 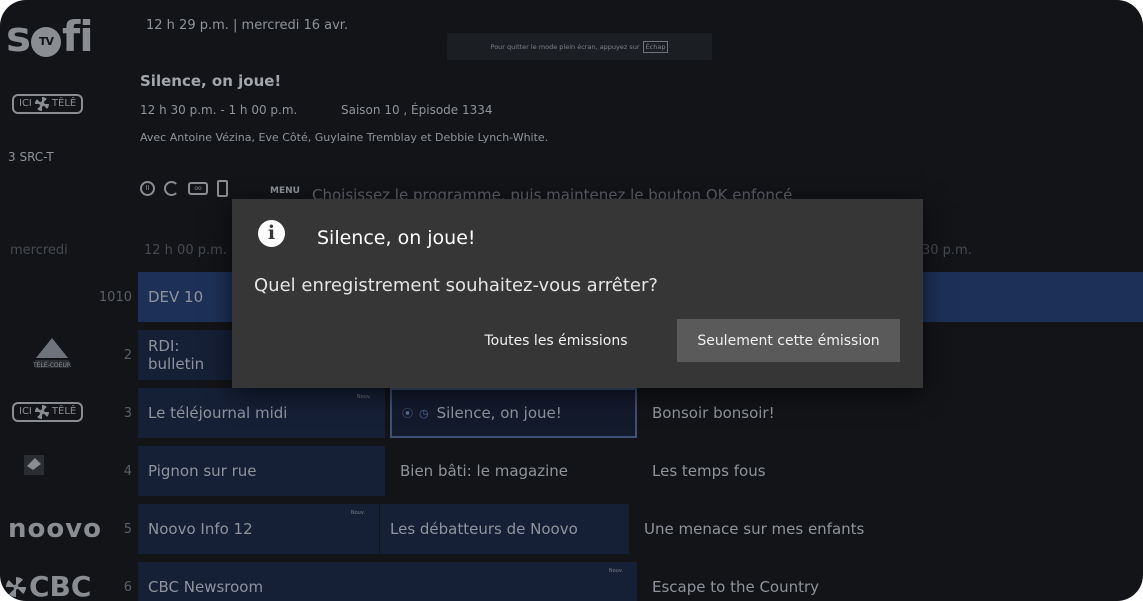 I want to click on restart-icon, so click(x=171, y=188).